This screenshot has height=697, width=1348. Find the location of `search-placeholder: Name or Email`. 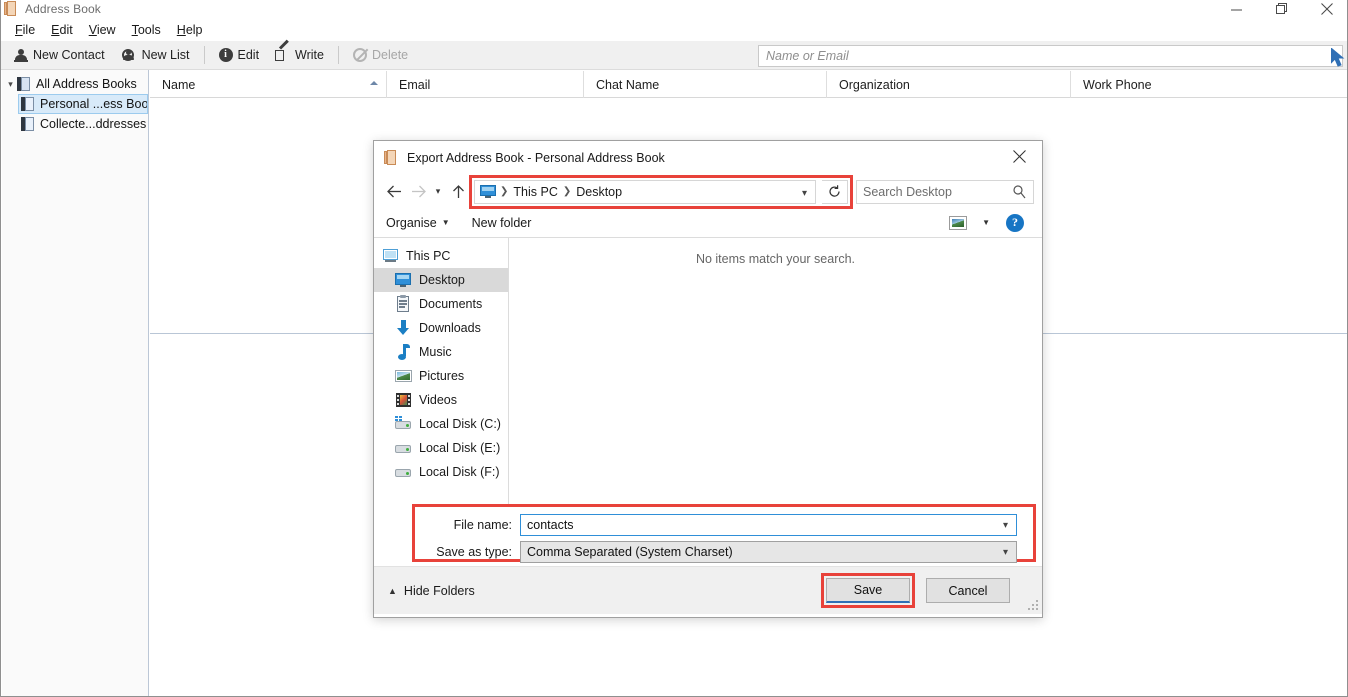

search-placeholder: Name or Email is located at coordinates (807, 56).